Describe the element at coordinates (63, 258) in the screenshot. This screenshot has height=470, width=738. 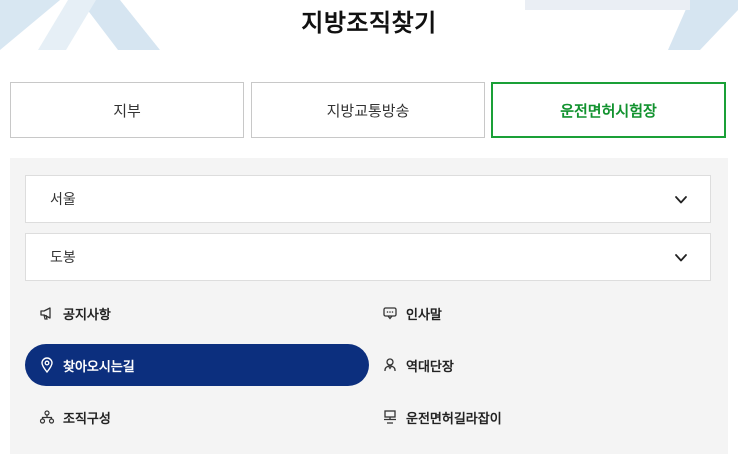
I see `branch-select-value: 도봉` at that location.